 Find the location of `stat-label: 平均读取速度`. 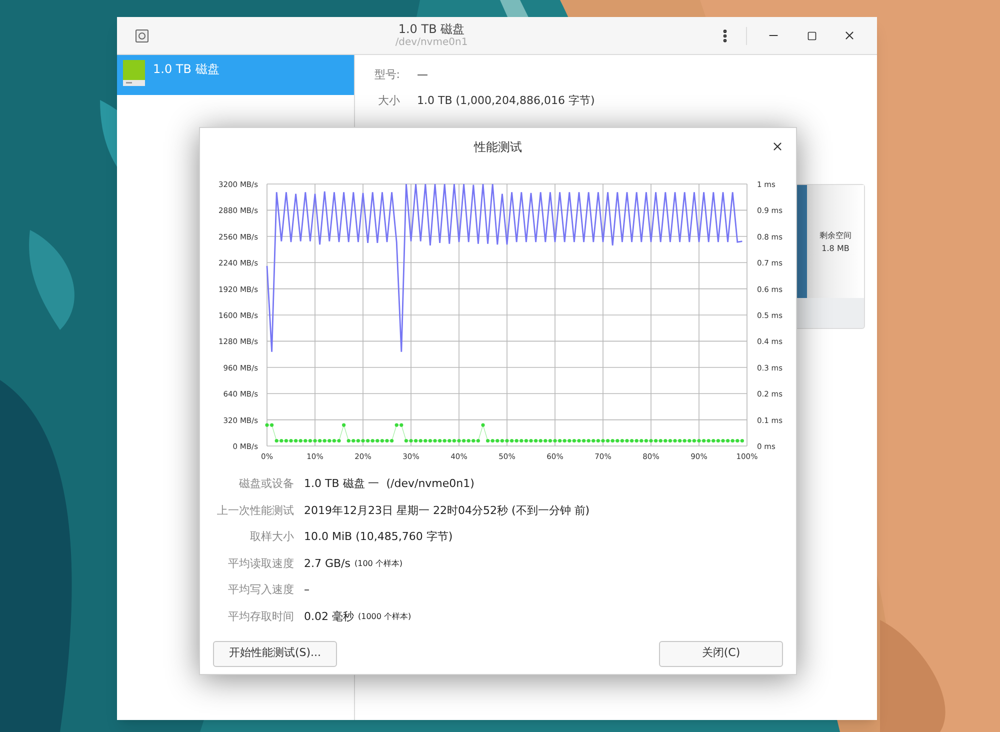

stat-label: 平均读取速度 is located at coordinates (260, 564).